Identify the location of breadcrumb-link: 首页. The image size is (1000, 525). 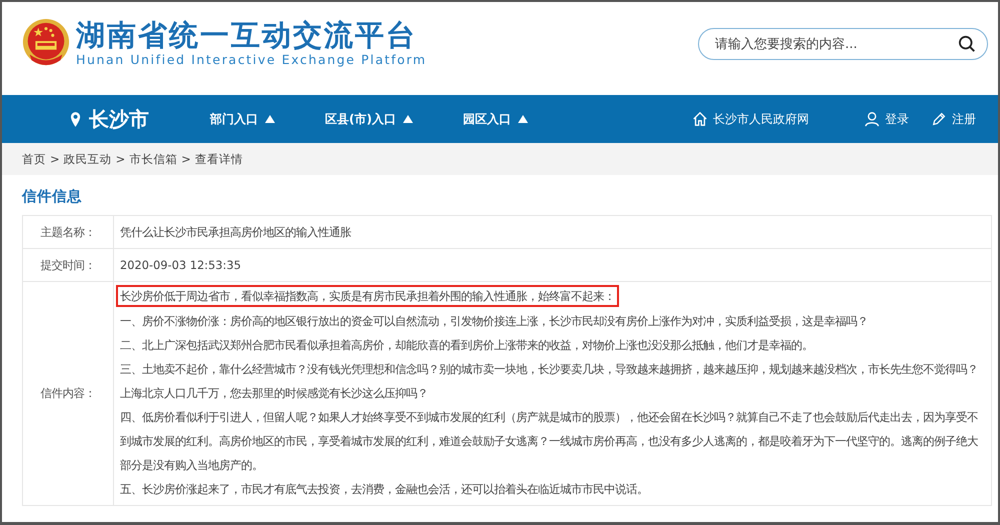
(34, 159).